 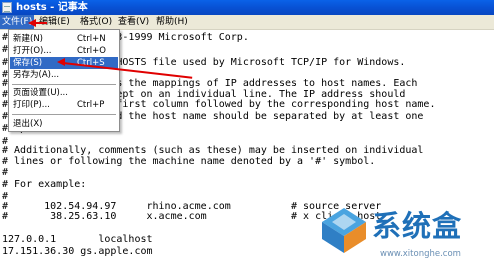 What do you see at coordinates (96, 22) in the screenshot?
I see `menu-format: 格式(O)` at bounding box center [96, 22].